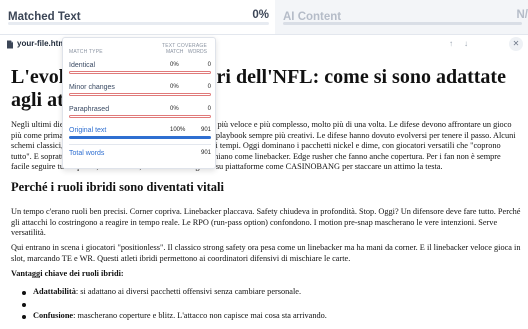 This screenshot has height=329, width=528. Describe the element at coordinates (137, 17) in the screenshot. I see `tab-matched-text: Matched Text 0%` at that location.